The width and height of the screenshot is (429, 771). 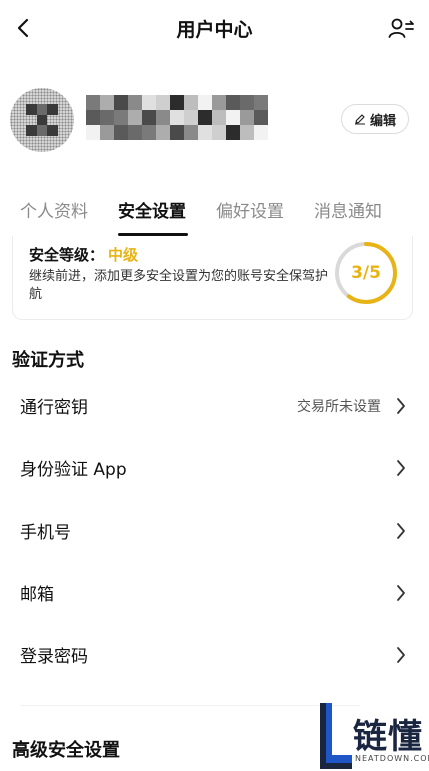 I want to click on watermark-brand: 链懂, so click(x=388, y=737).